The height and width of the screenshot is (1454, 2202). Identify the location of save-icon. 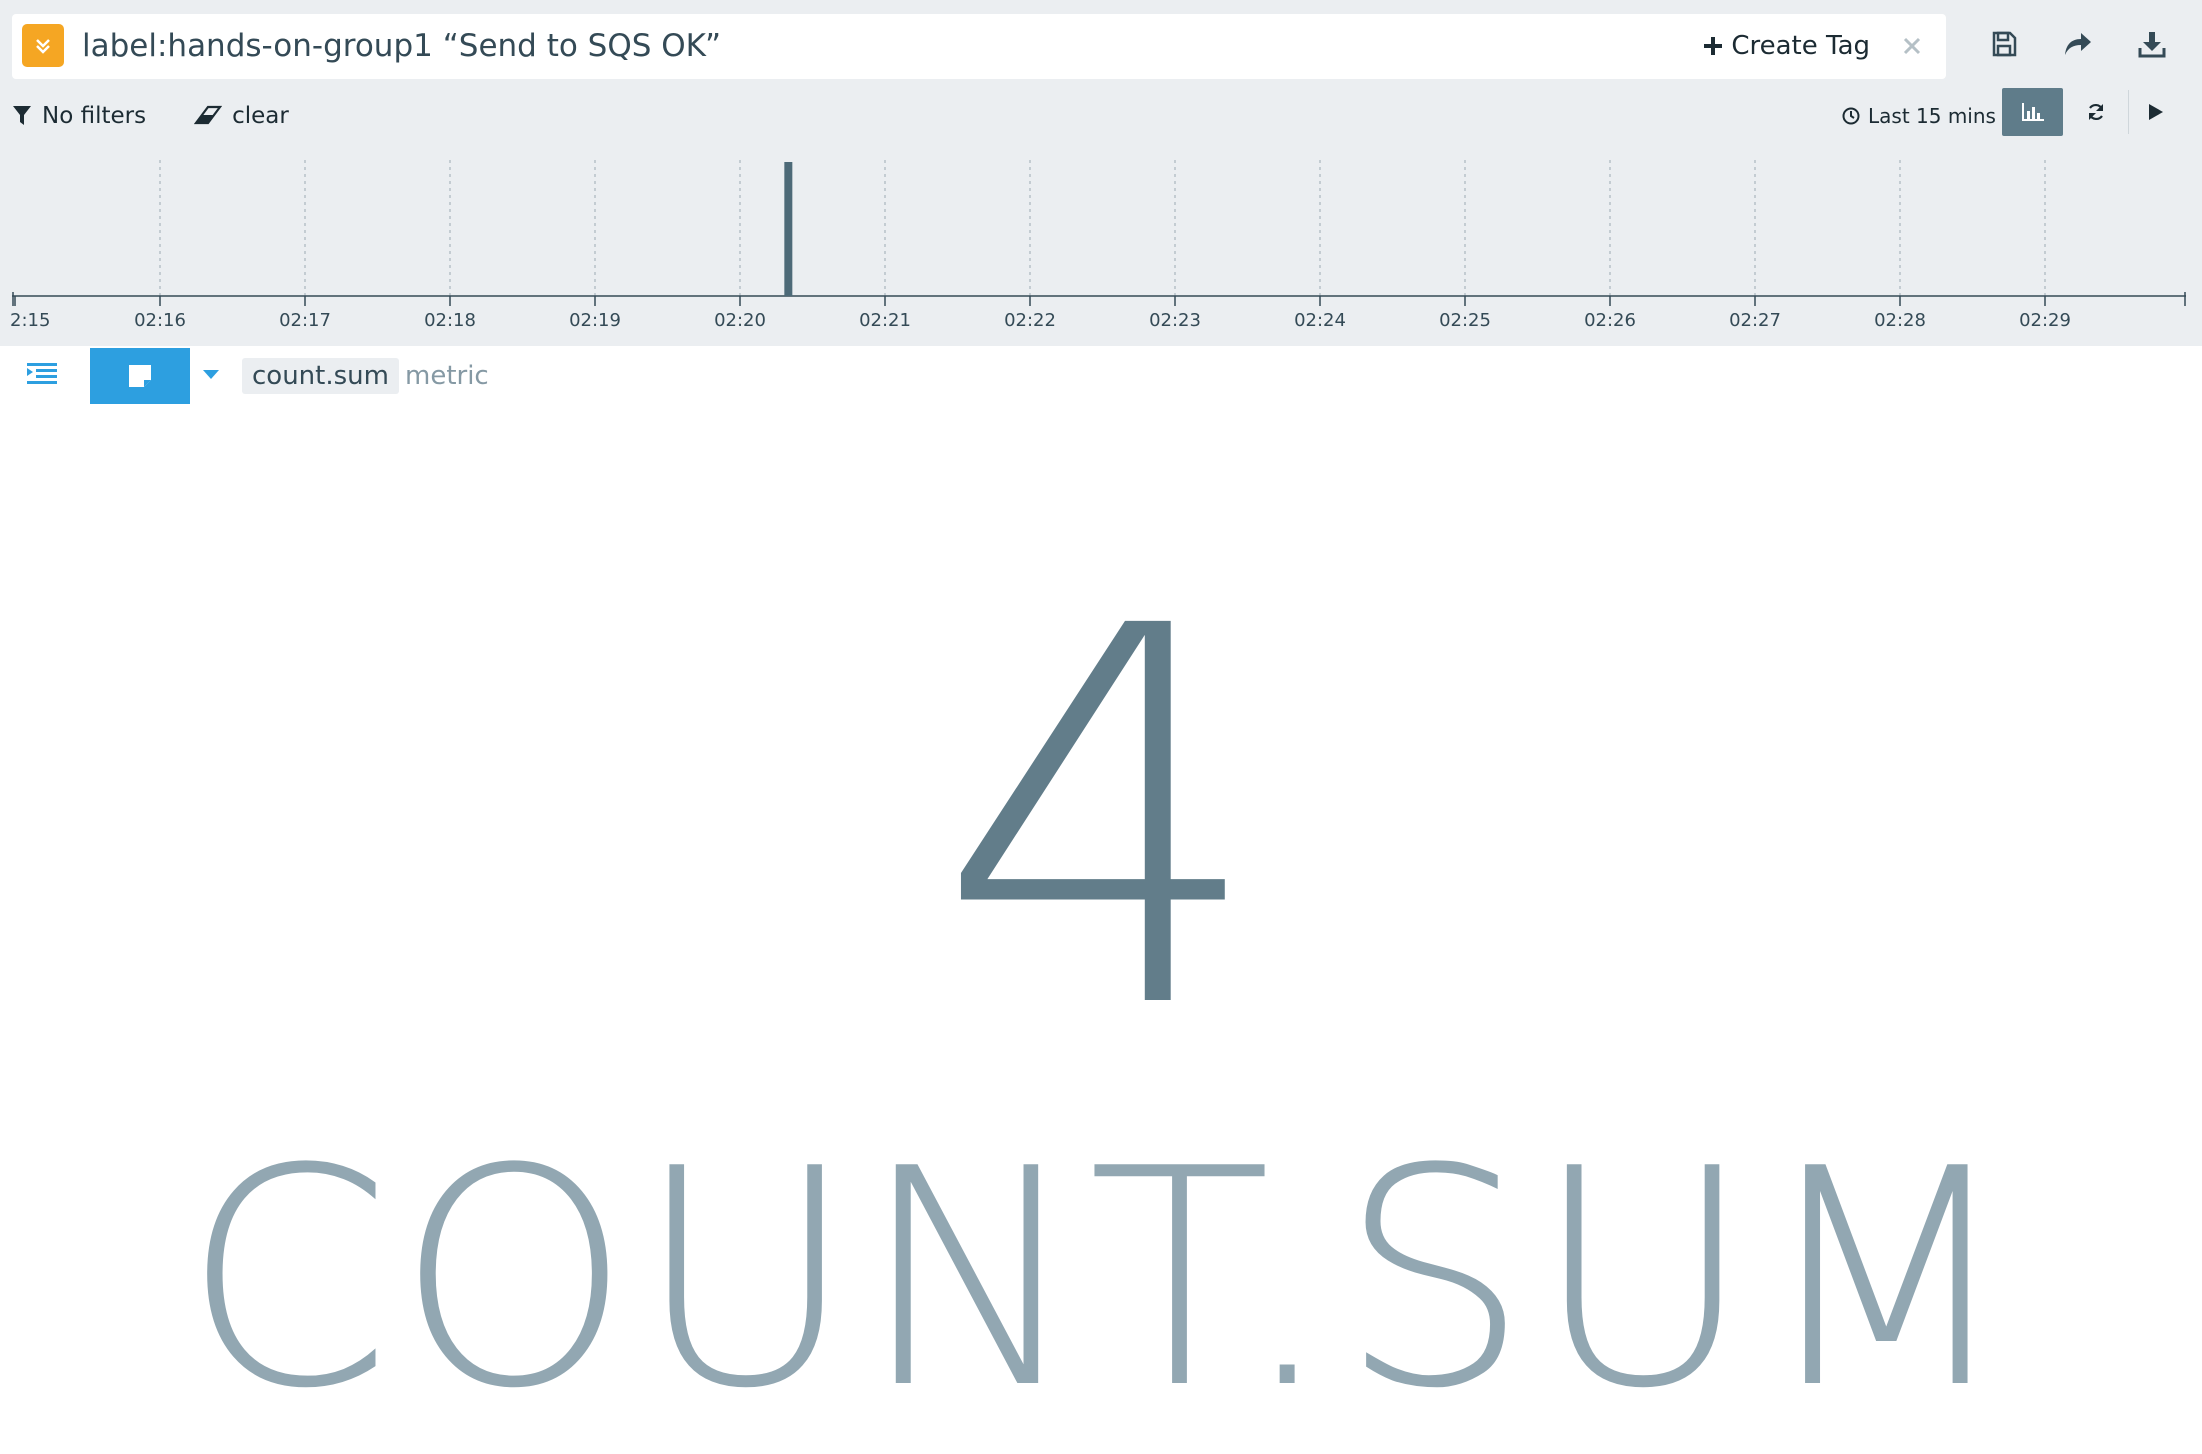
(2004, 44).